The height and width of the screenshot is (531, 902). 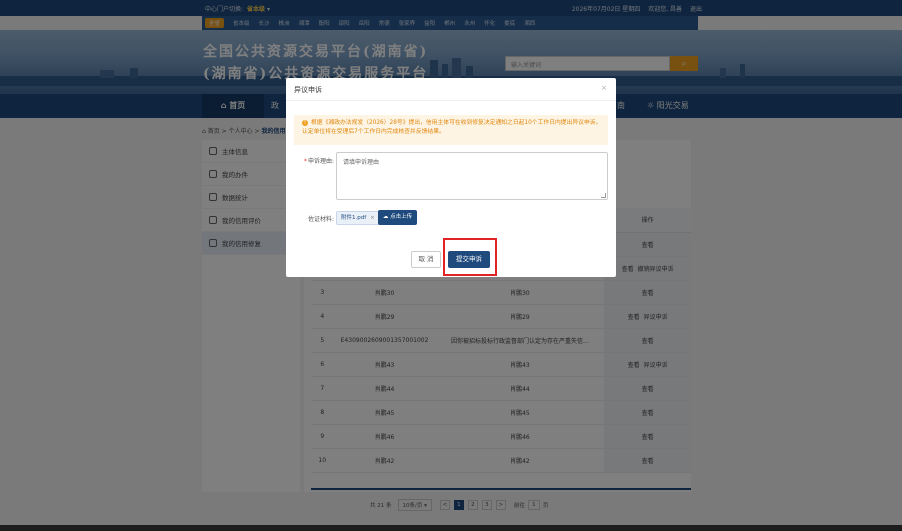 I want to click on upload-button: ☁ 点击上传, so click(x=397, y=217).